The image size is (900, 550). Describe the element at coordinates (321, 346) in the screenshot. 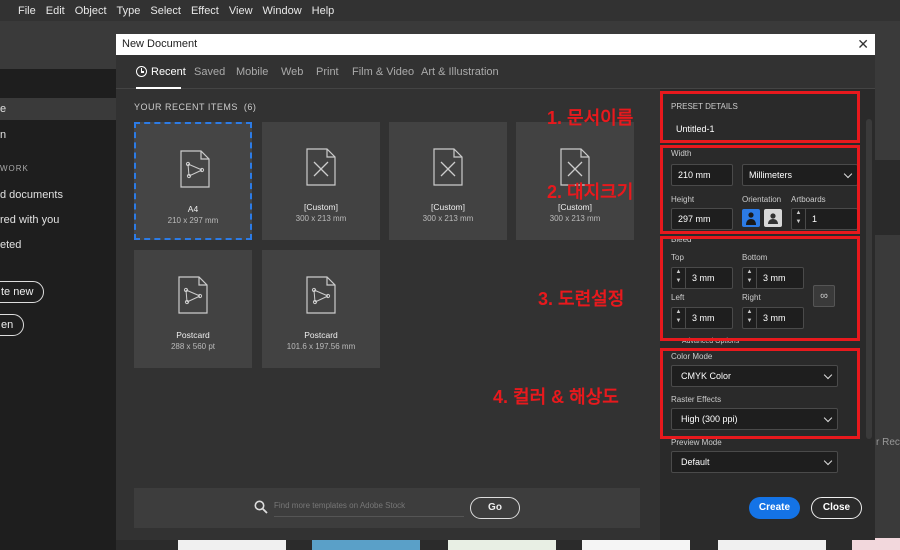

I see `card-size: 101.6 x 197.56 mm` at that location.